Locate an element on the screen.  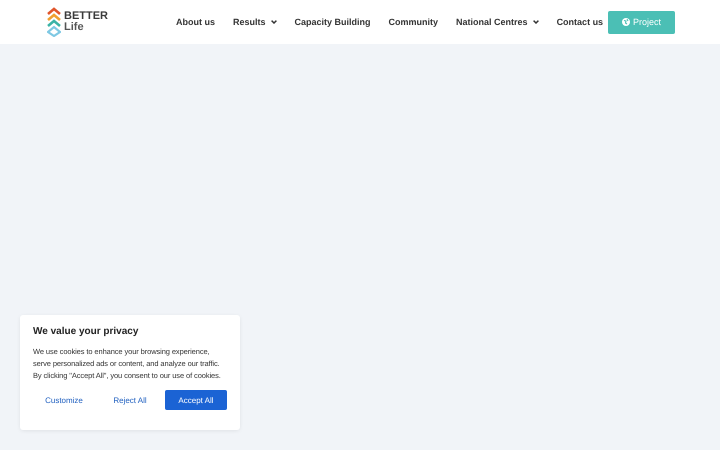
banner-title: We value your privacy is located at coordinates (86, 331).